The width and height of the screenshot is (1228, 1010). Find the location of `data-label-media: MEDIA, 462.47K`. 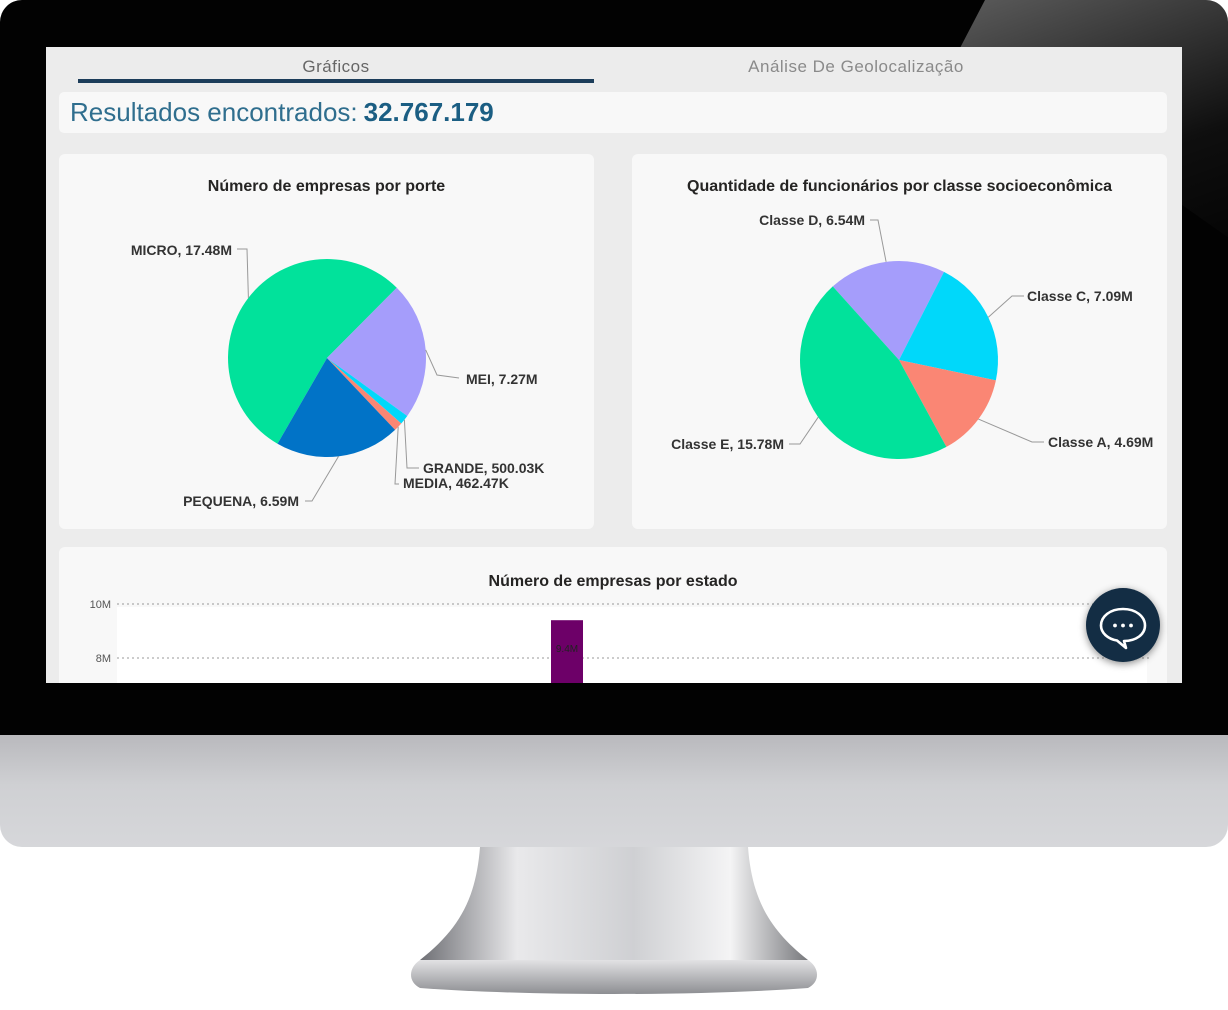

data-label-media: MEDIA, 462.47K is located at coordinates (456, 483).